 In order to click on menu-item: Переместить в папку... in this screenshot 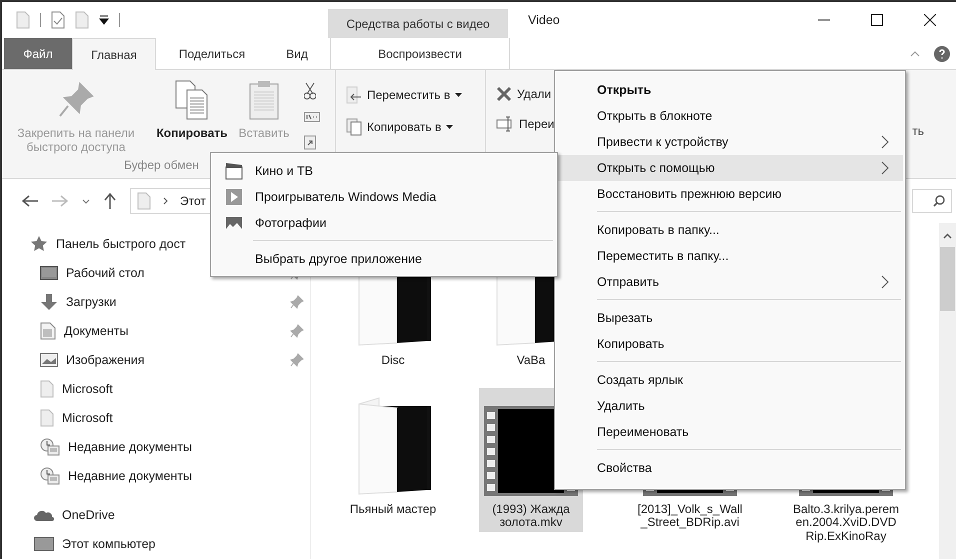, I will do `click(730, 256)`.